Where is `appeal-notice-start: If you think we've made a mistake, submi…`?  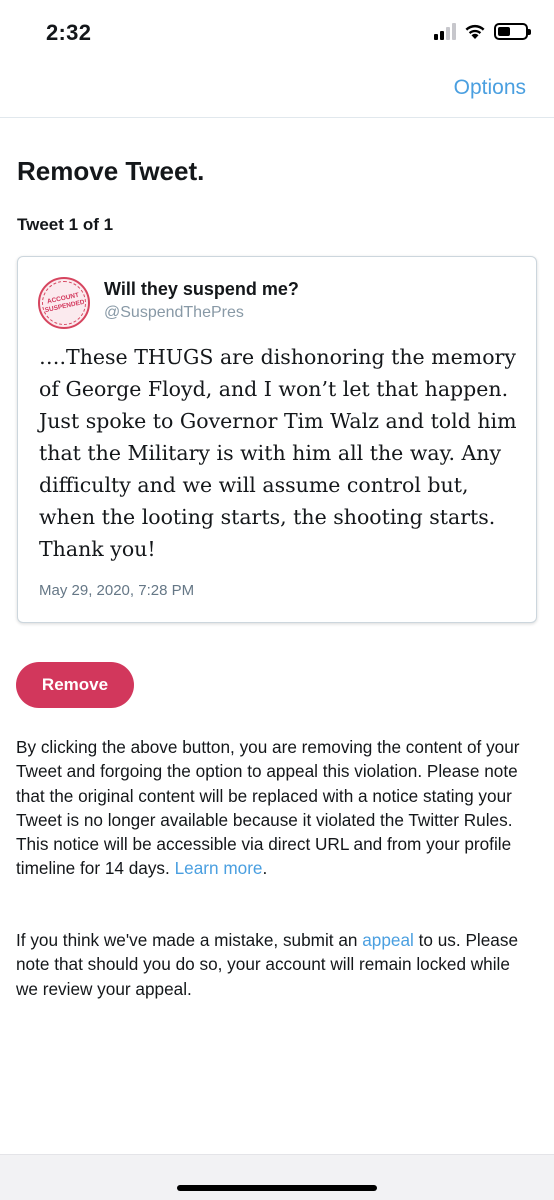
appeal-notice-start: If you think we've made a mistake, submi… is located at coordinates (189, 940).